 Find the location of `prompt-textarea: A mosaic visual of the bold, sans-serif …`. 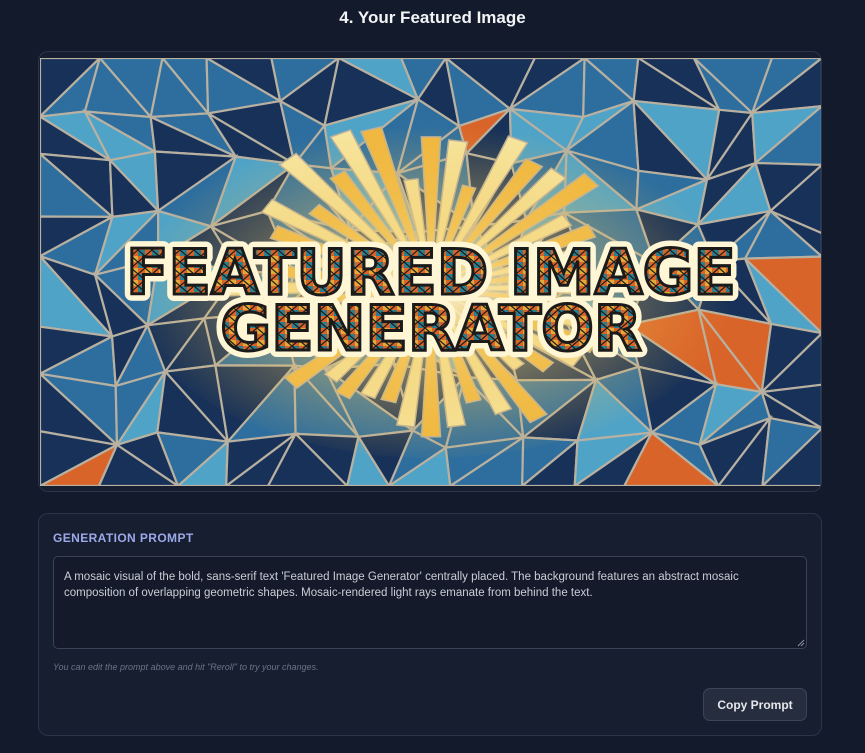

prompt-textarea: A mosaic visual of the bold, sans-serif … is located at coordinates (430, 602).